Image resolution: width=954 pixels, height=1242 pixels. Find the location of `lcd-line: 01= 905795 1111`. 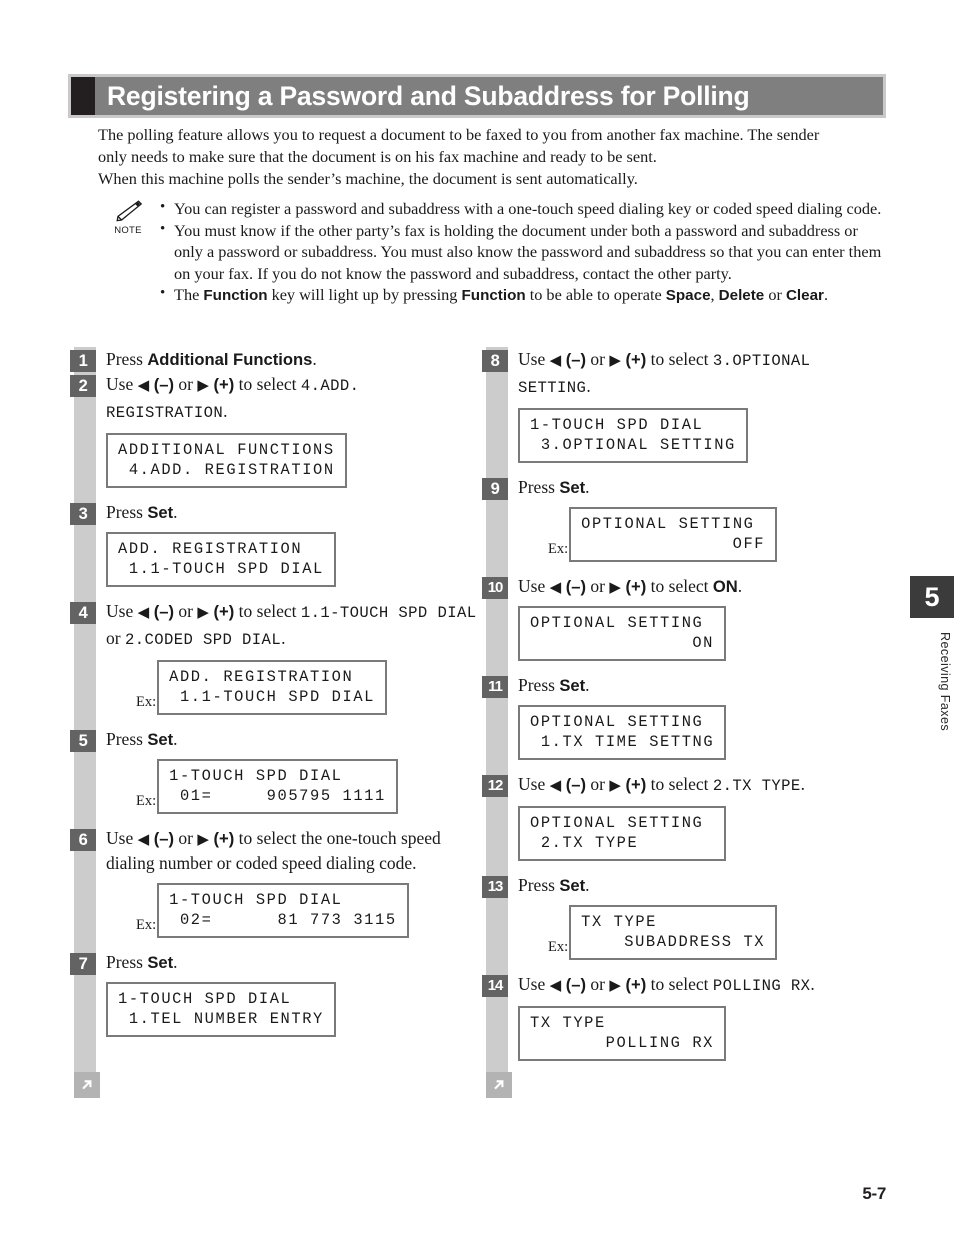

lcd-line: 01= 905795 1111 is located at coordinates (277, 796).